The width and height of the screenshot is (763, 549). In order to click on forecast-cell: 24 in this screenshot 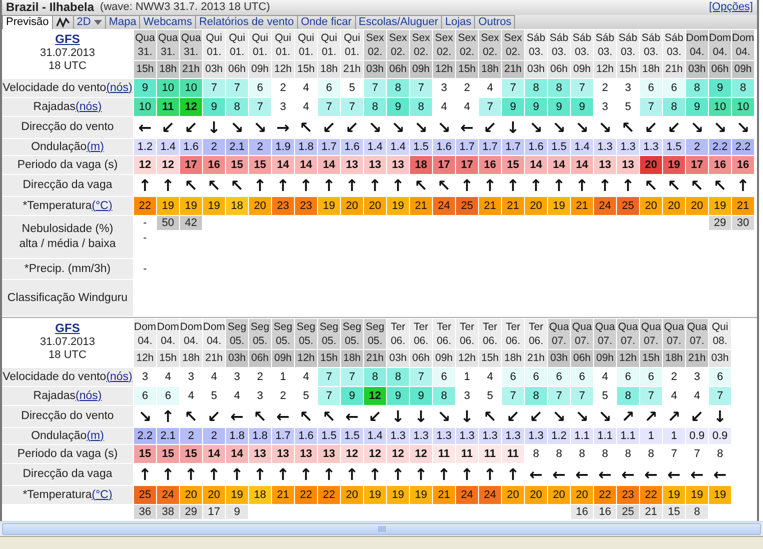, I will do `click(168, 495)`.